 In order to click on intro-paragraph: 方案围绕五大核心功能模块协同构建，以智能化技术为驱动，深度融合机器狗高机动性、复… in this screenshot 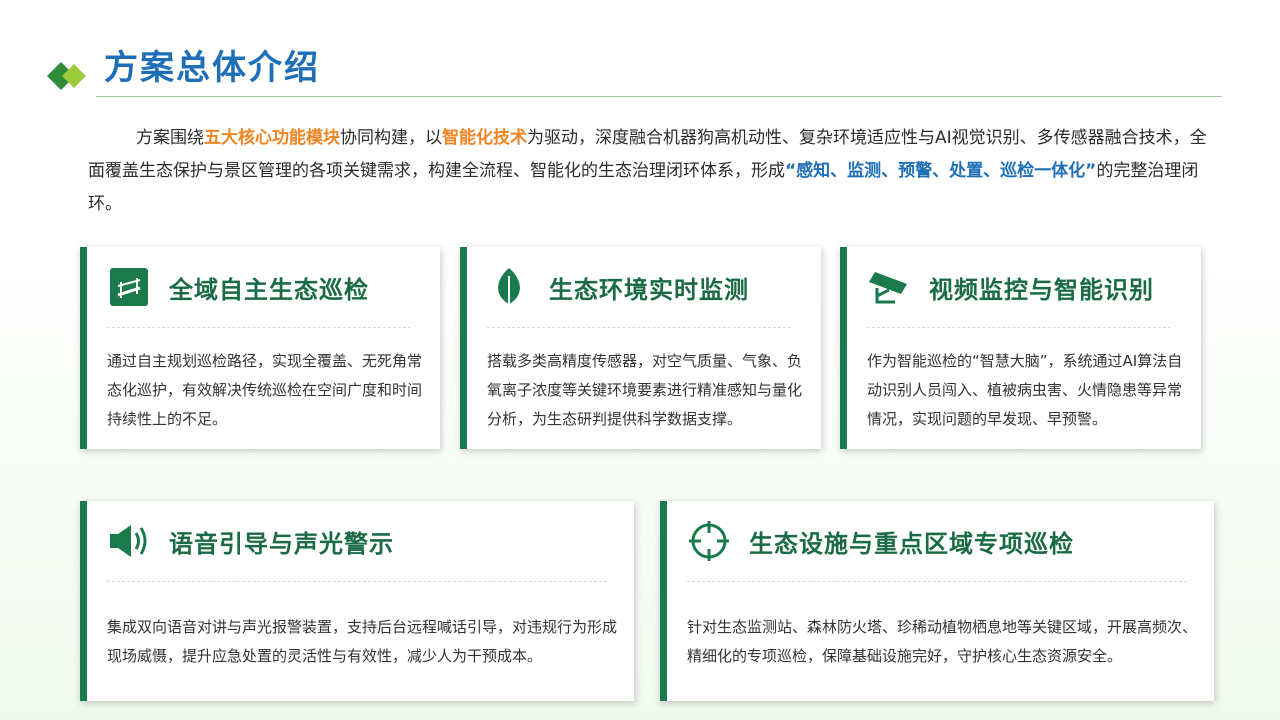, I will do `click(648, 171)`.